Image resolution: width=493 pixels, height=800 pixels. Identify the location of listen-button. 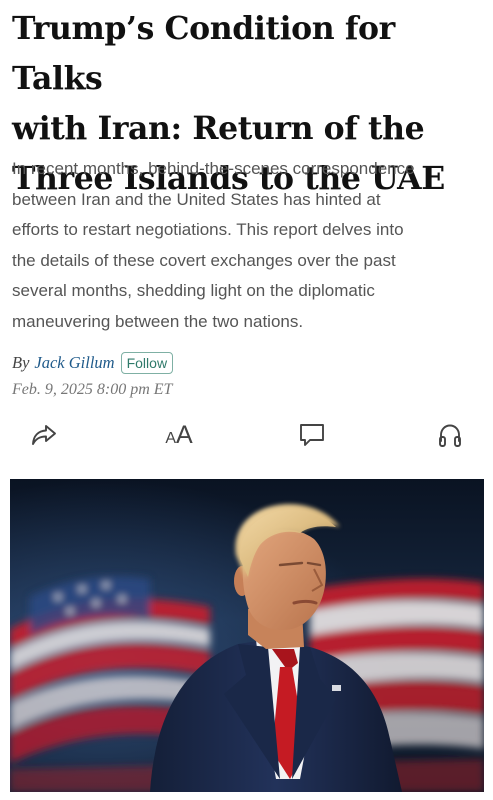
(450, 435).